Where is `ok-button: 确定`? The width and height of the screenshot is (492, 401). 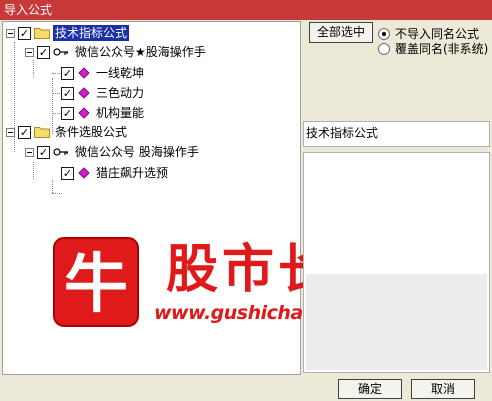 ok-button: 确定 is located at coordinates (370, 389).